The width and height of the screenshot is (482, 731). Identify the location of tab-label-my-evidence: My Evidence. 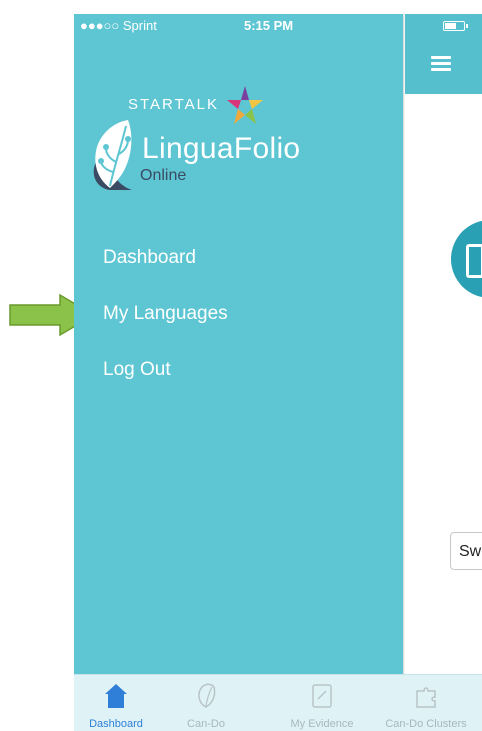
(322, 724).